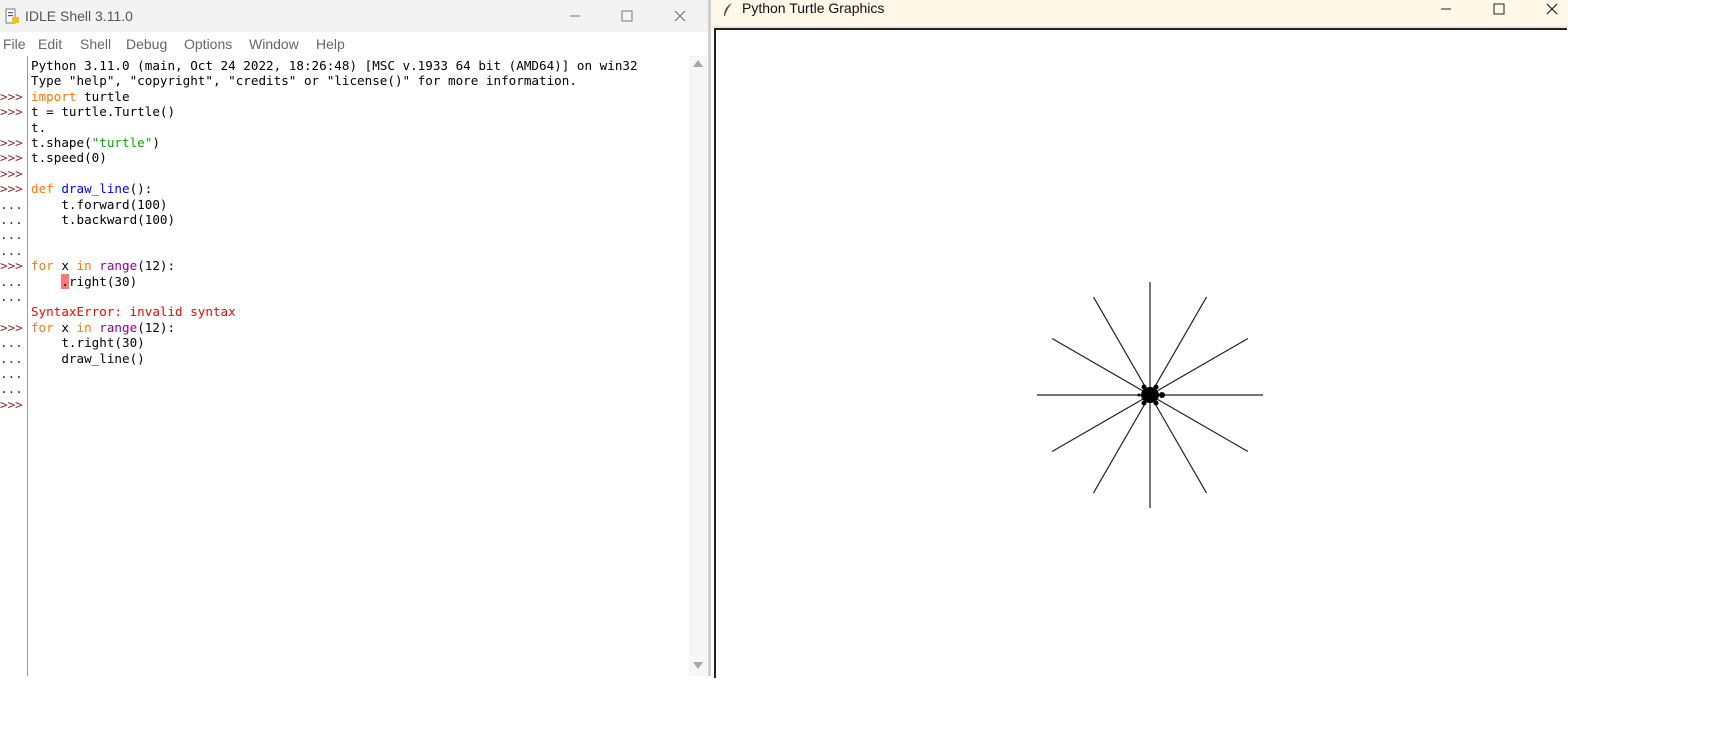 The height and width of the screenshot is (746, 1731). What do you see at coordinates (698, 63) in the screenshot?
I see `scroll-up-arrow-icon` at bounding box center [698, 63].